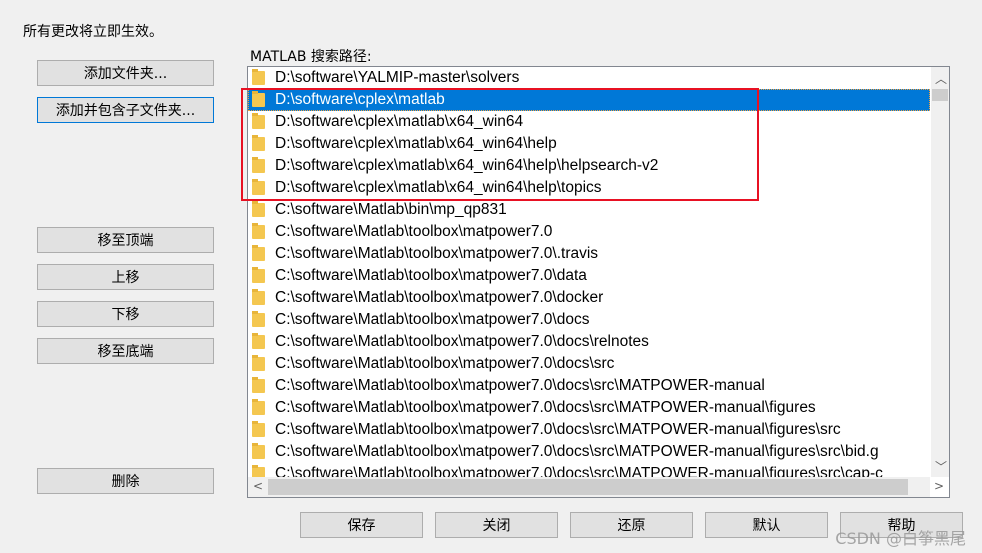 Image resolution: width=982 pixels, height=553 pixels. Describe the element at coordinates (588, 487) in the screenshot. I see `horizontal-scroll-thumb` at that location.